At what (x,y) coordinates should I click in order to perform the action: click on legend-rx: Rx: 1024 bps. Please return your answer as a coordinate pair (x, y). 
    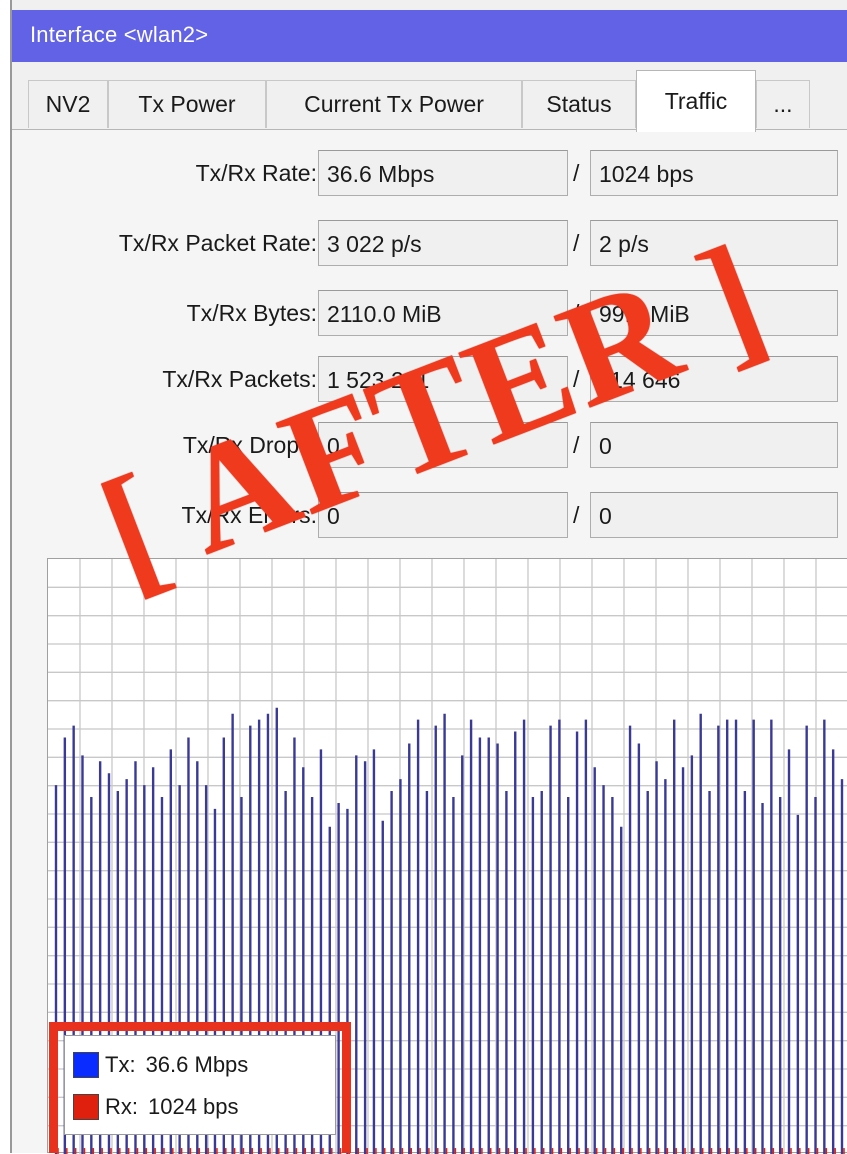
    Looking at the image, I should click on (156, 1107).